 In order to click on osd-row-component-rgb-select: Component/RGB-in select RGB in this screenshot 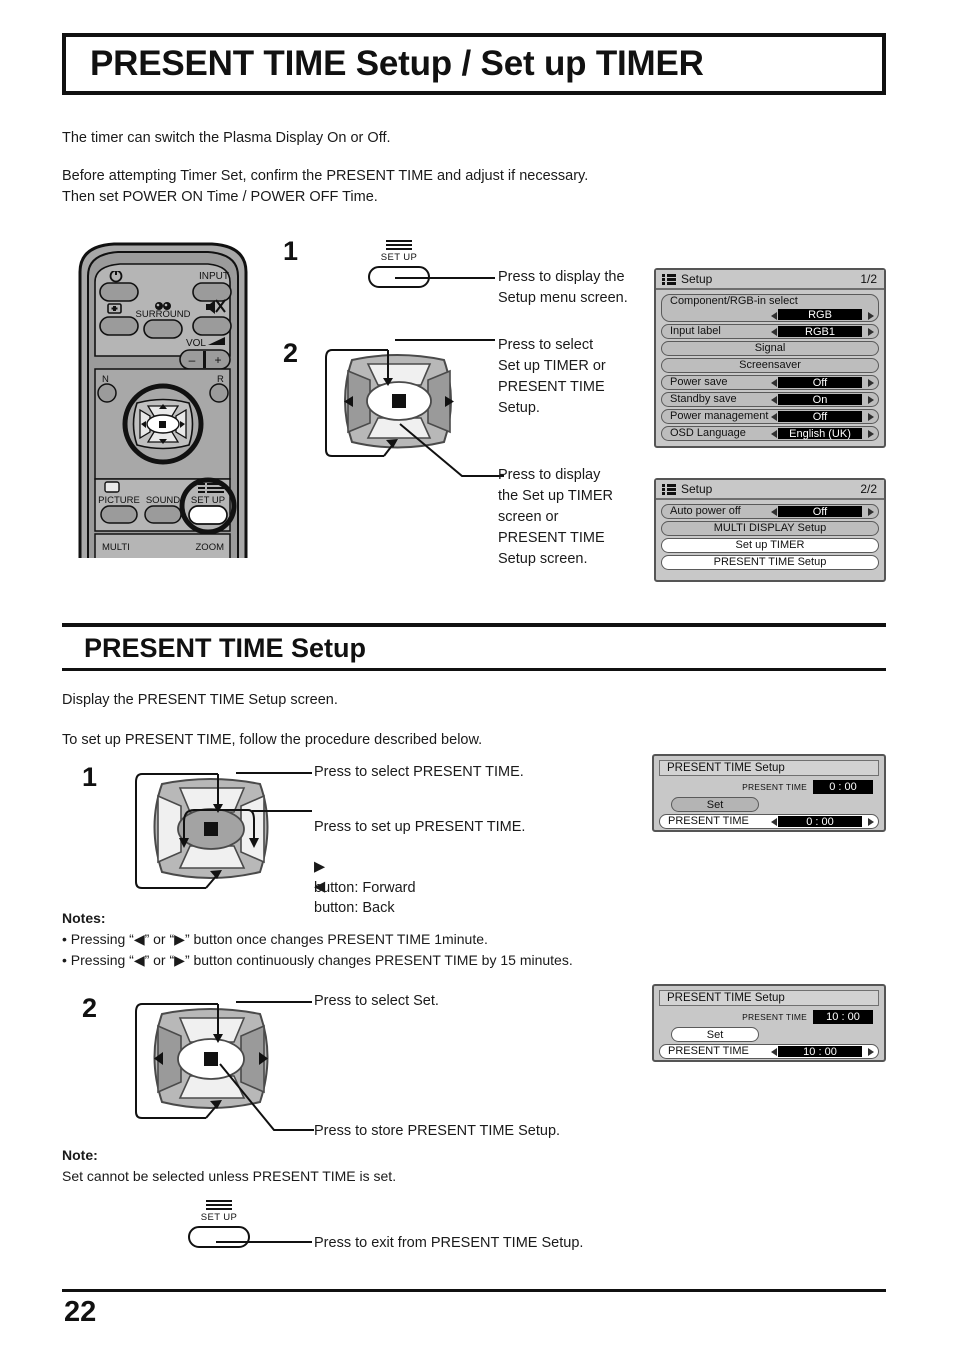, I will do `click(770, 308)`.